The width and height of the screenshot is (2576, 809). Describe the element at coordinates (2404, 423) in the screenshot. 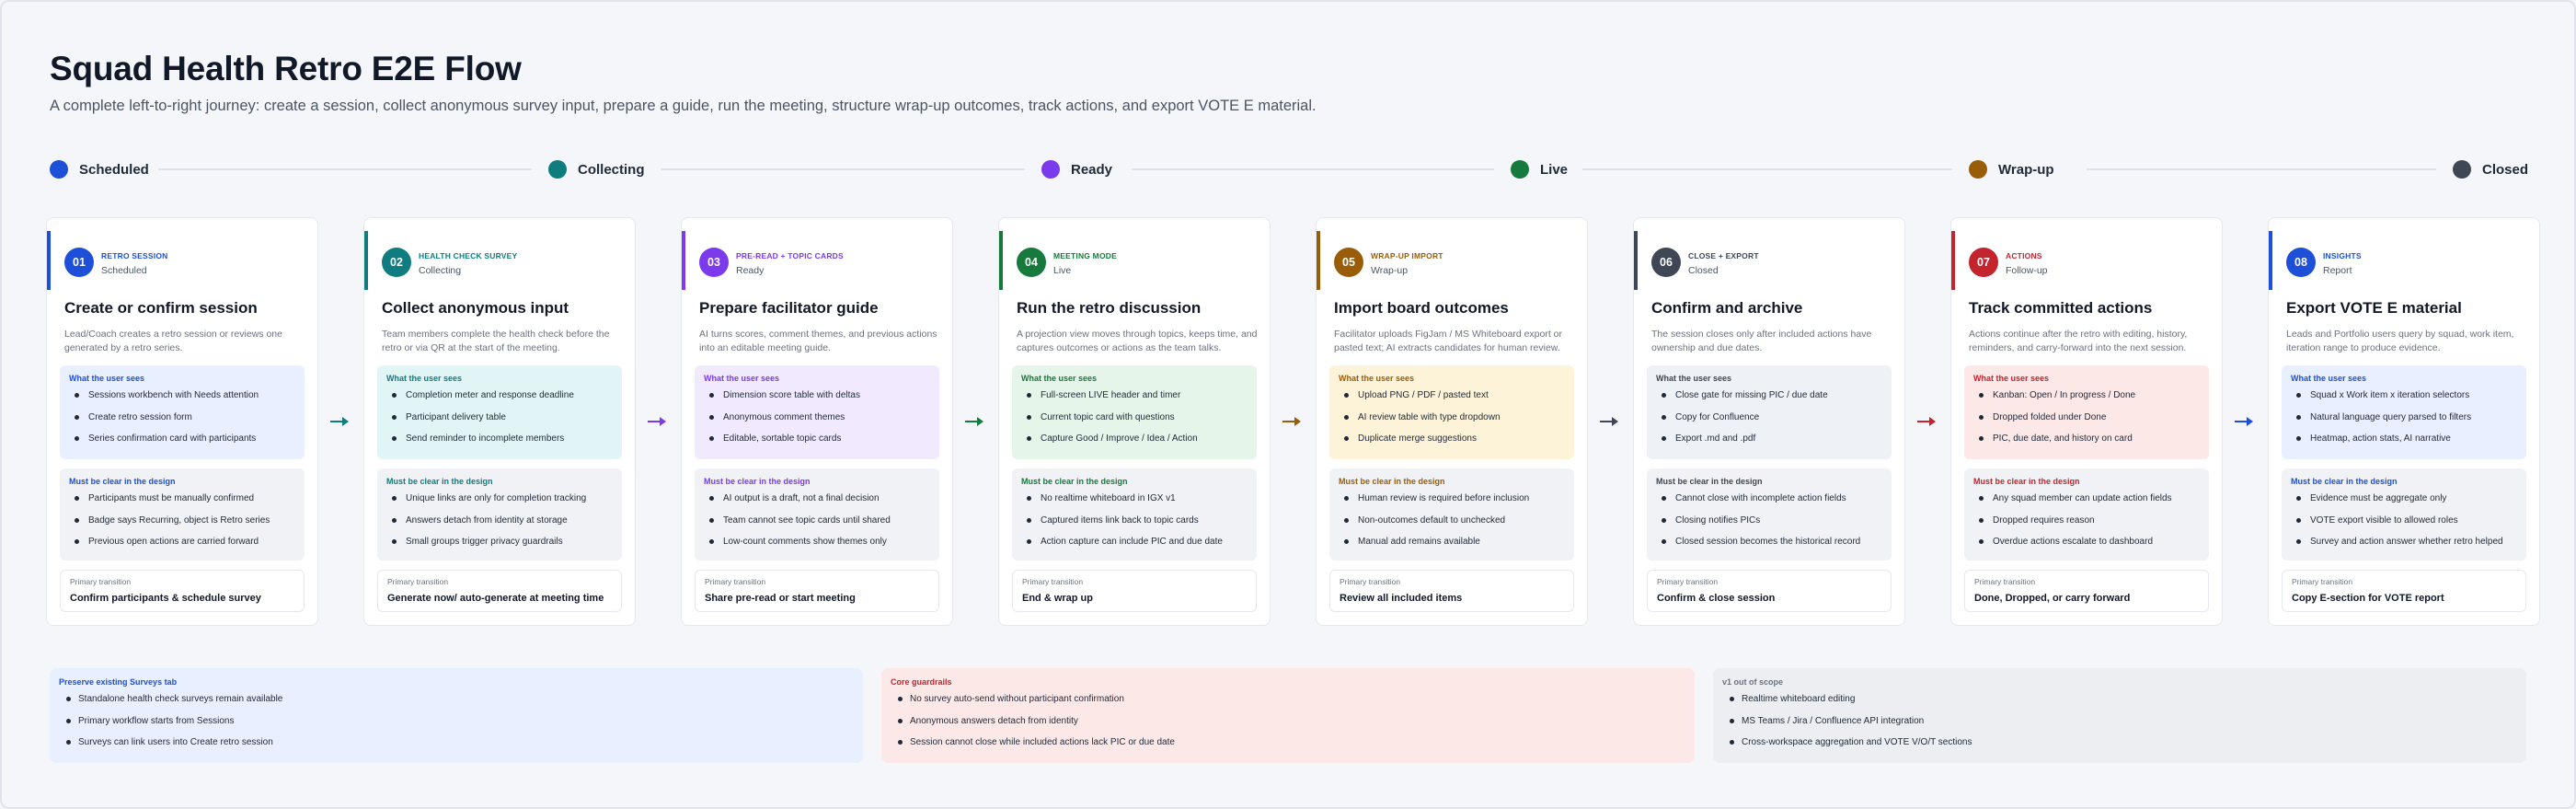

I see `list-item: Natural language query parsed to filters` at that location.